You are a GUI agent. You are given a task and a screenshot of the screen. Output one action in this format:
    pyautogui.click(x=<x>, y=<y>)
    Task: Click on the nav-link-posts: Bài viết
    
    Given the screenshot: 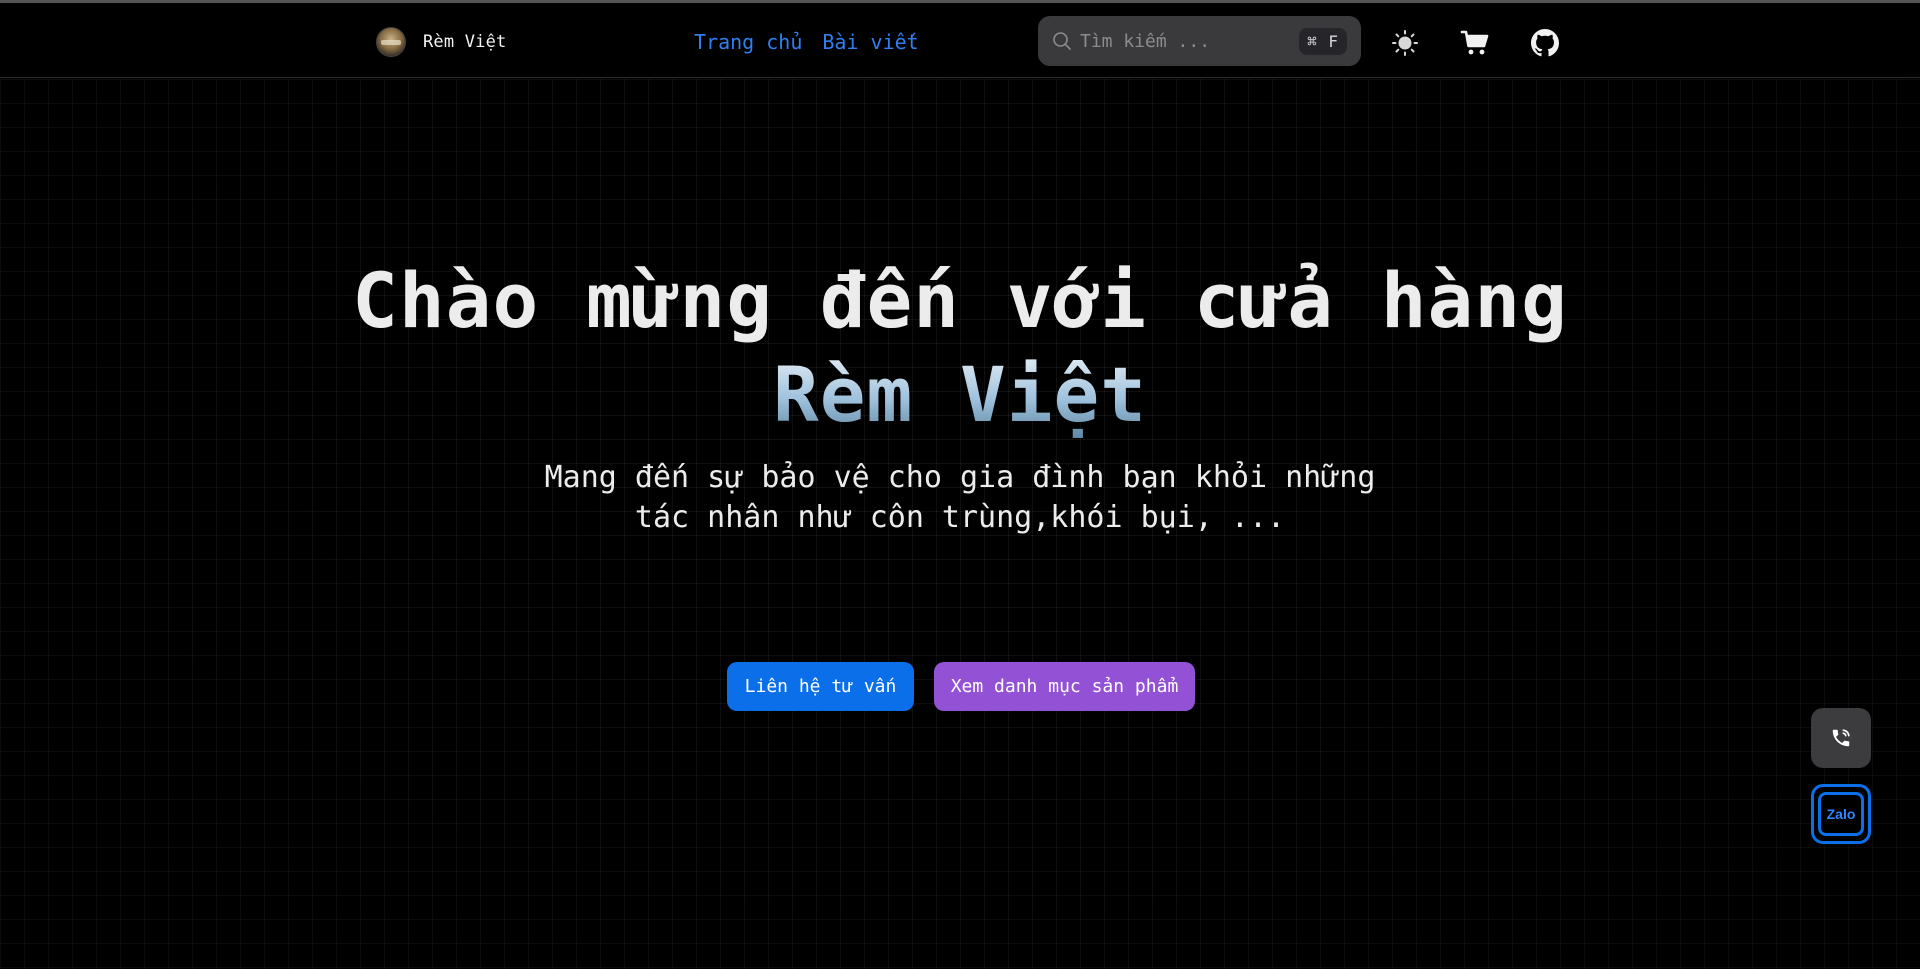 What is the action you would take?
    pyautogui.click(x=870, y=42)
    